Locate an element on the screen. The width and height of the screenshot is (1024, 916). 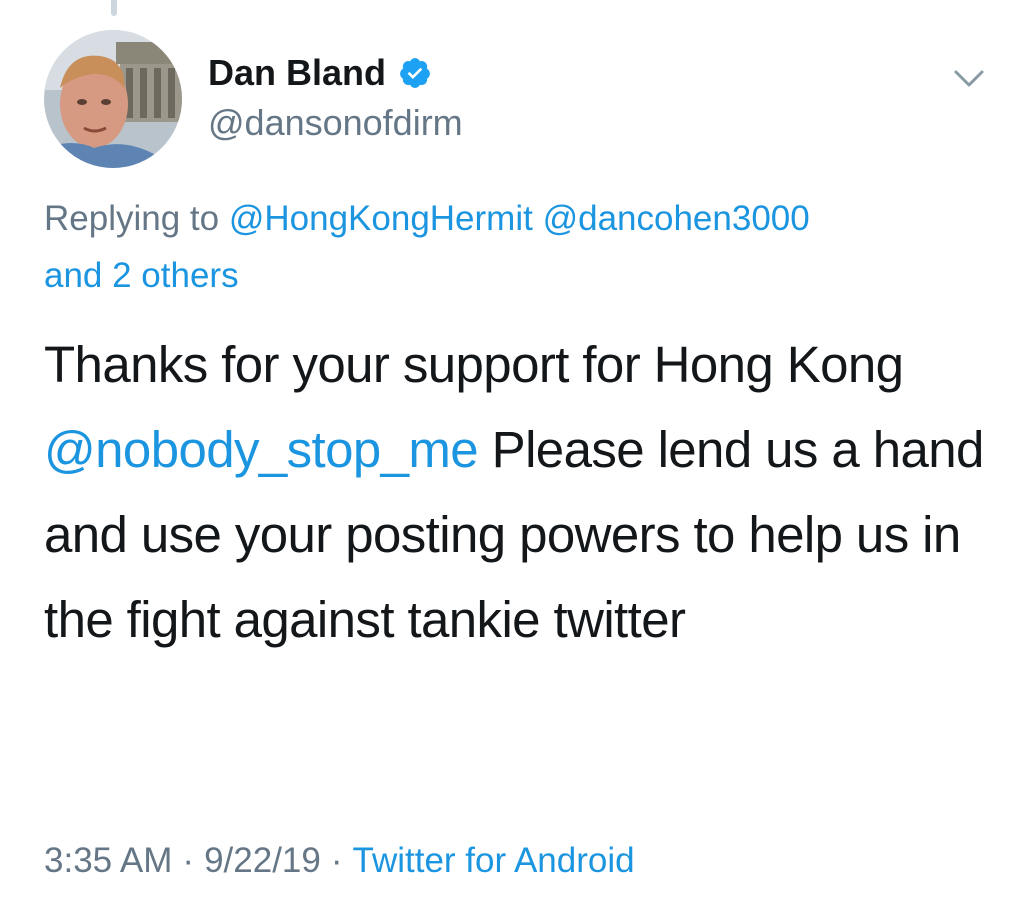
avatar-image is located at coordinates (113, 99).